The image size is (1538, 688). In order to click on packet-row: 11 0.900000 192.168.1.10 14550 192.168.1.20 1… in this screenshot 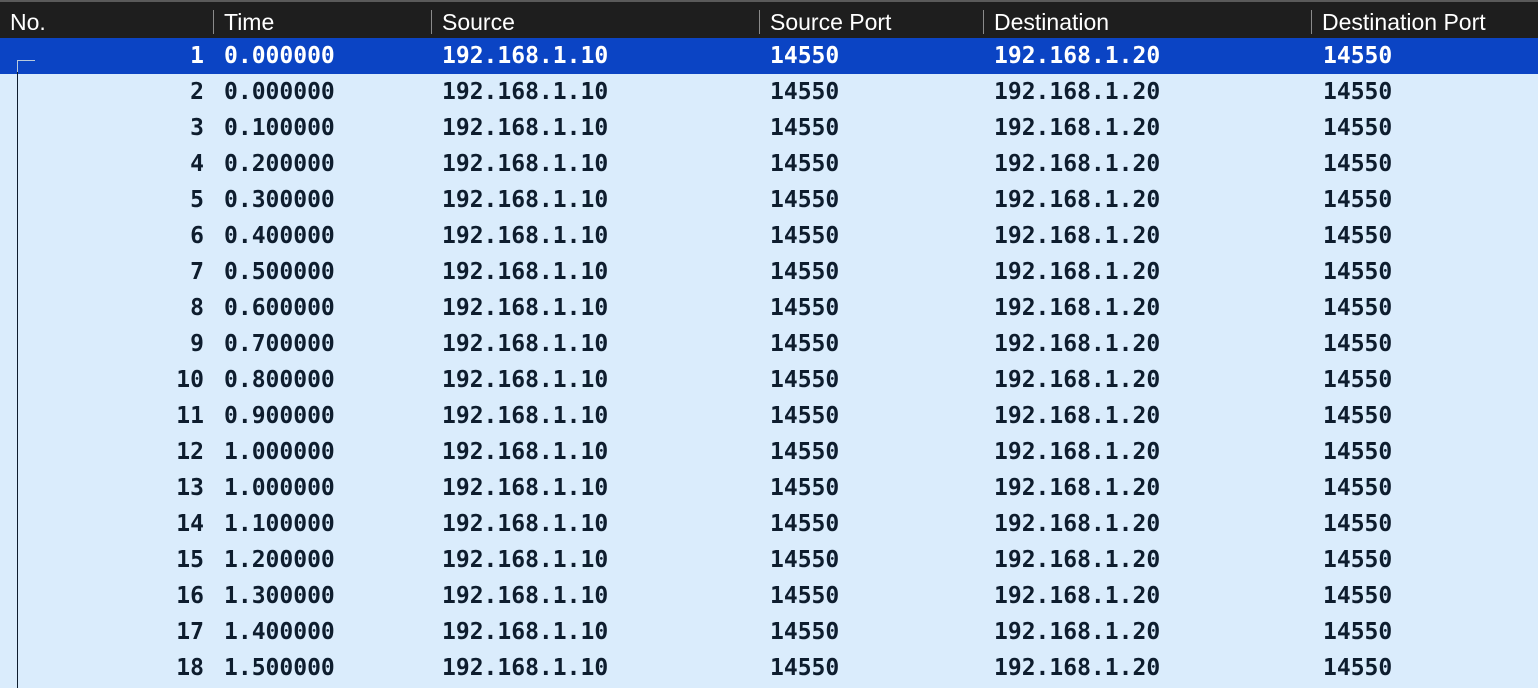, I will do `click(769, 416)`.